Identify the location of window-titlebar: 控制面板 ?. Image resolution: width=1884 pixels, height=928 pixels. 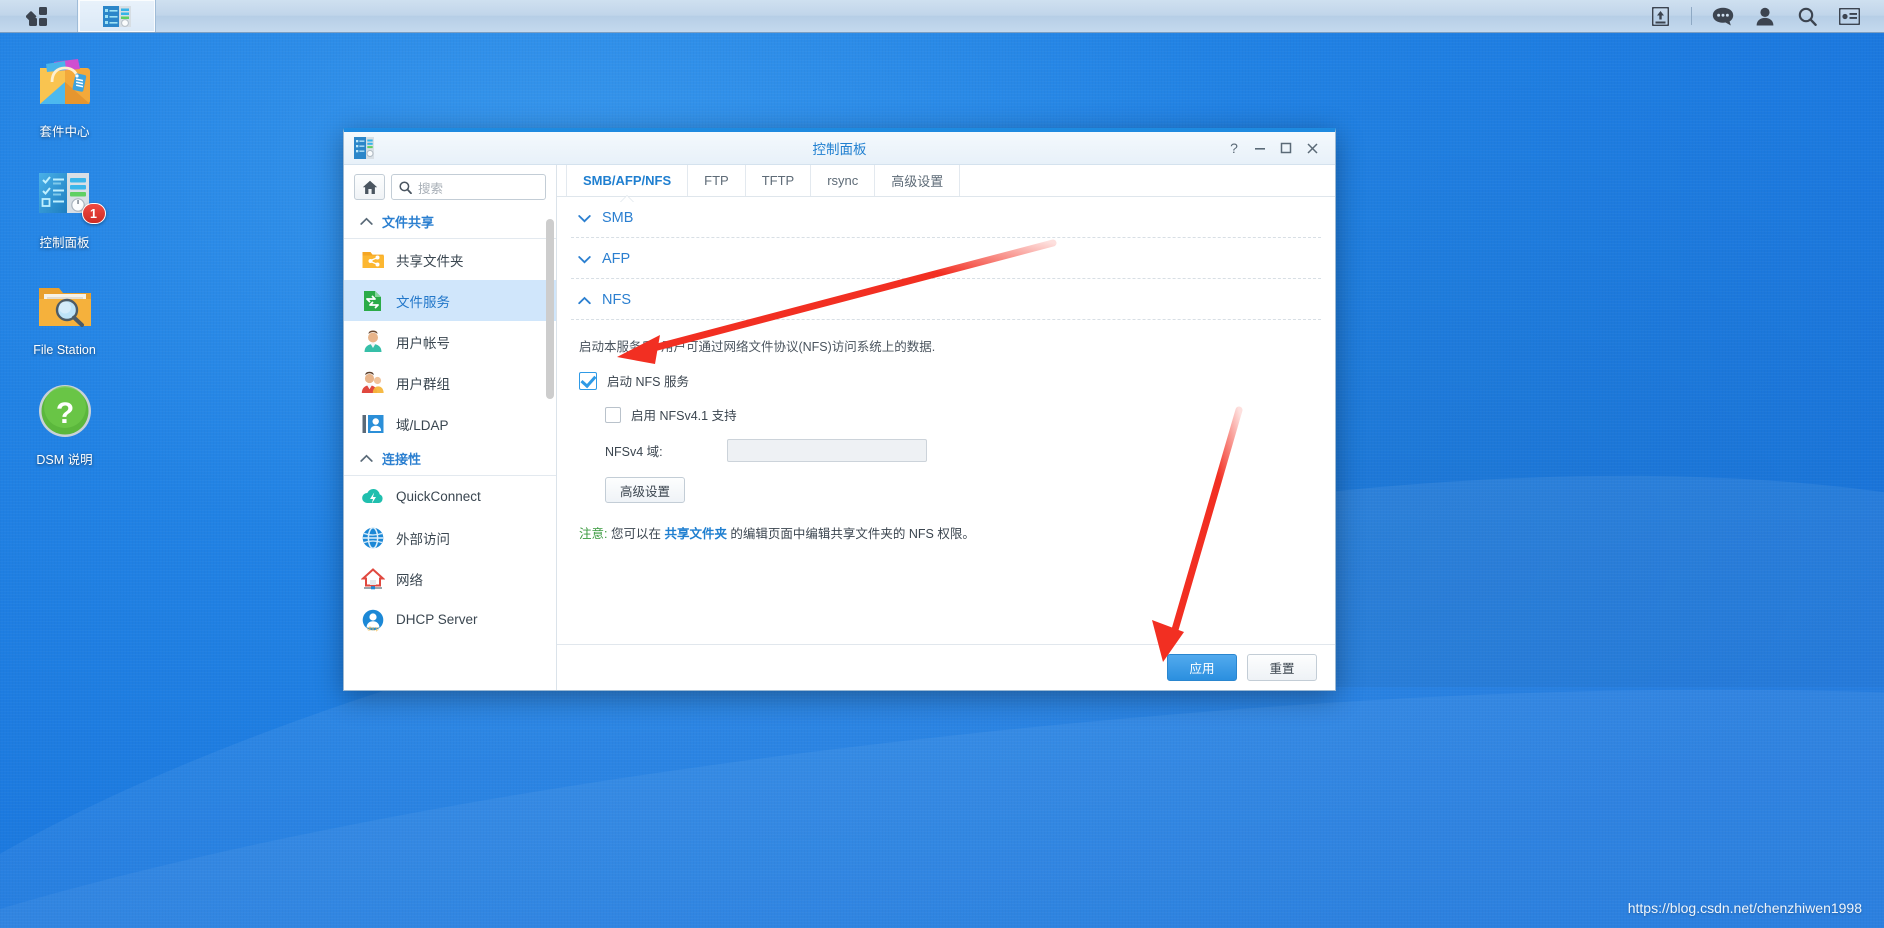
(839, 148).